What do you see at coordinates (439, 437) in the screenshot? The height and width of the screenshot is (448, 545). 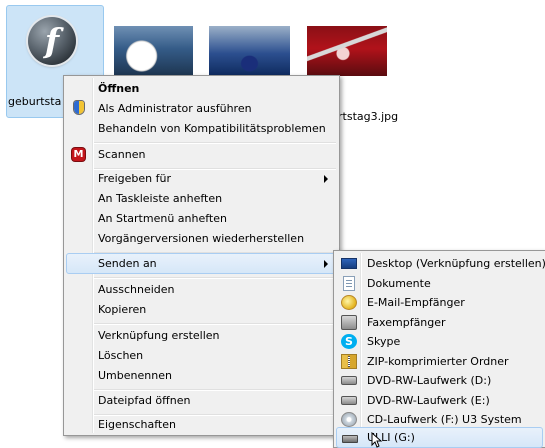 I see `sendto-usb-ulli: ULLI (G:)` at bounding box center [439, 437].